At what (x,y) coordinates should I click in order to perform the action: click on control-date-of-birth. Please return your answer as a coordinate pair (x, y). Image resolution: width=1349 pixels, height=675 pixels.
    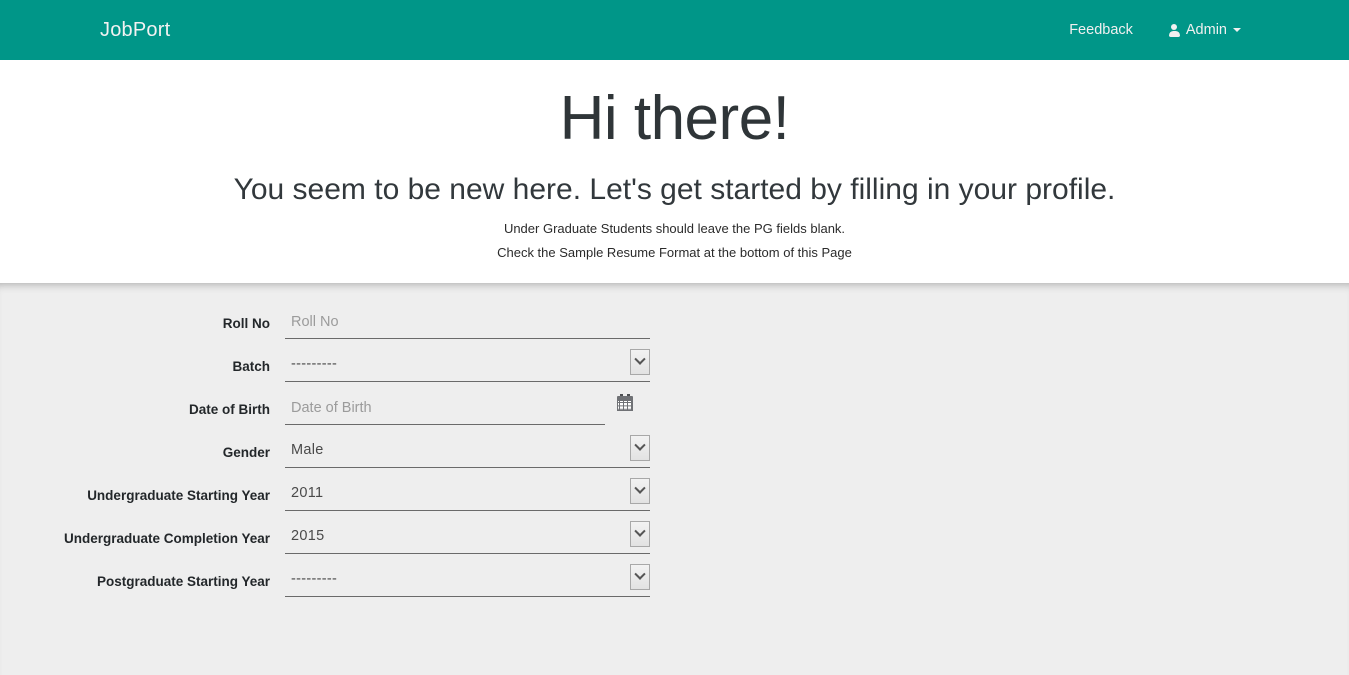
    Looking at the image, I should click on (475, 408).